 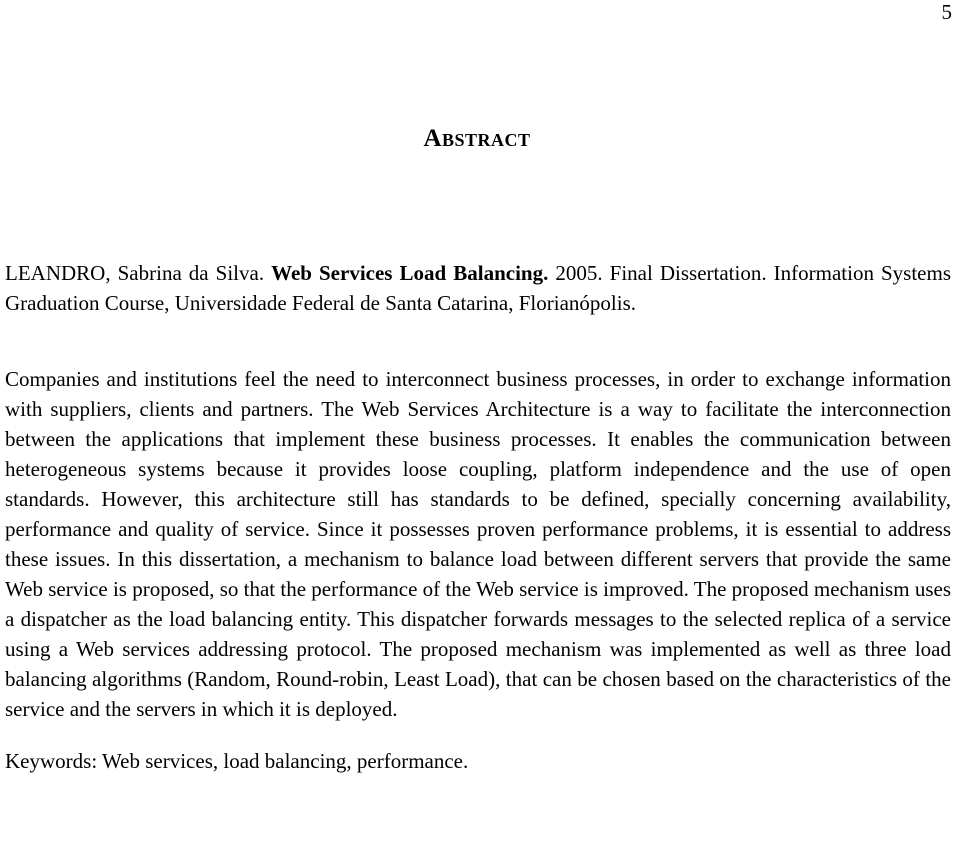 I want to click on page-title: Abstract, so click(x=477, y=138).